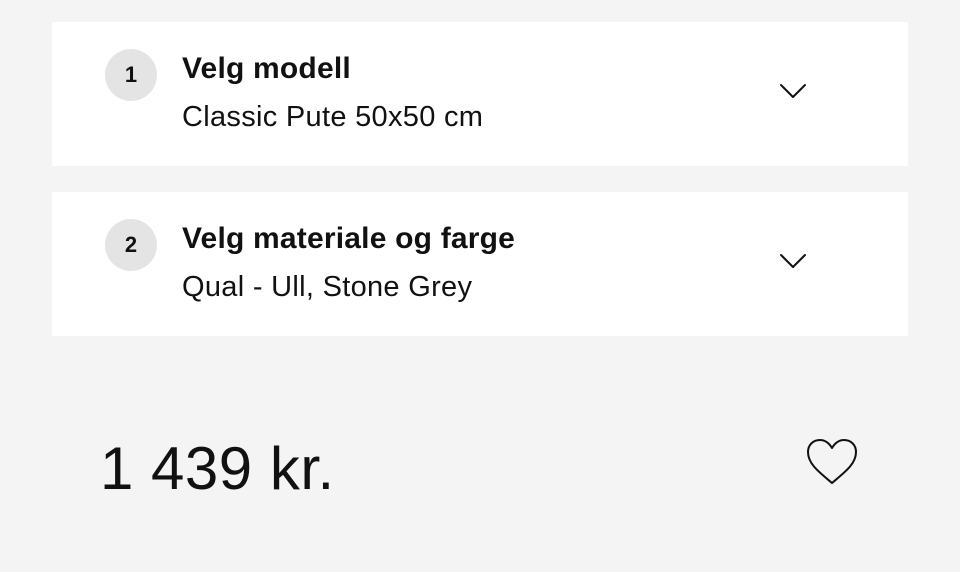 The width and height of the screenshot is (960, 572). I want to click on wishlist-button, so click(832, 462).